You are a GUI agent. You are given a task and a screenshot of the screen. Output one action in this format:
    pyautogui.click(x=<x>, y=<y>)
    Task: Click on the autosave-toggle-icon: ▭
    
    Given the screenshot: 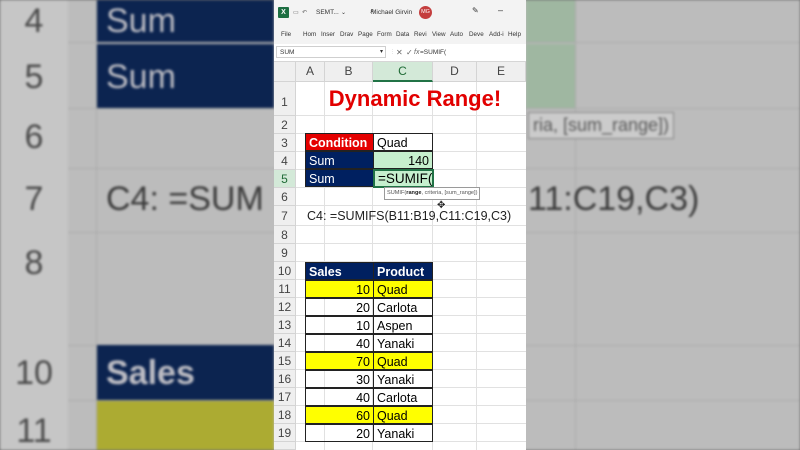 What is the action you would take?
    pyautogui.click(x=296, y=12)
    